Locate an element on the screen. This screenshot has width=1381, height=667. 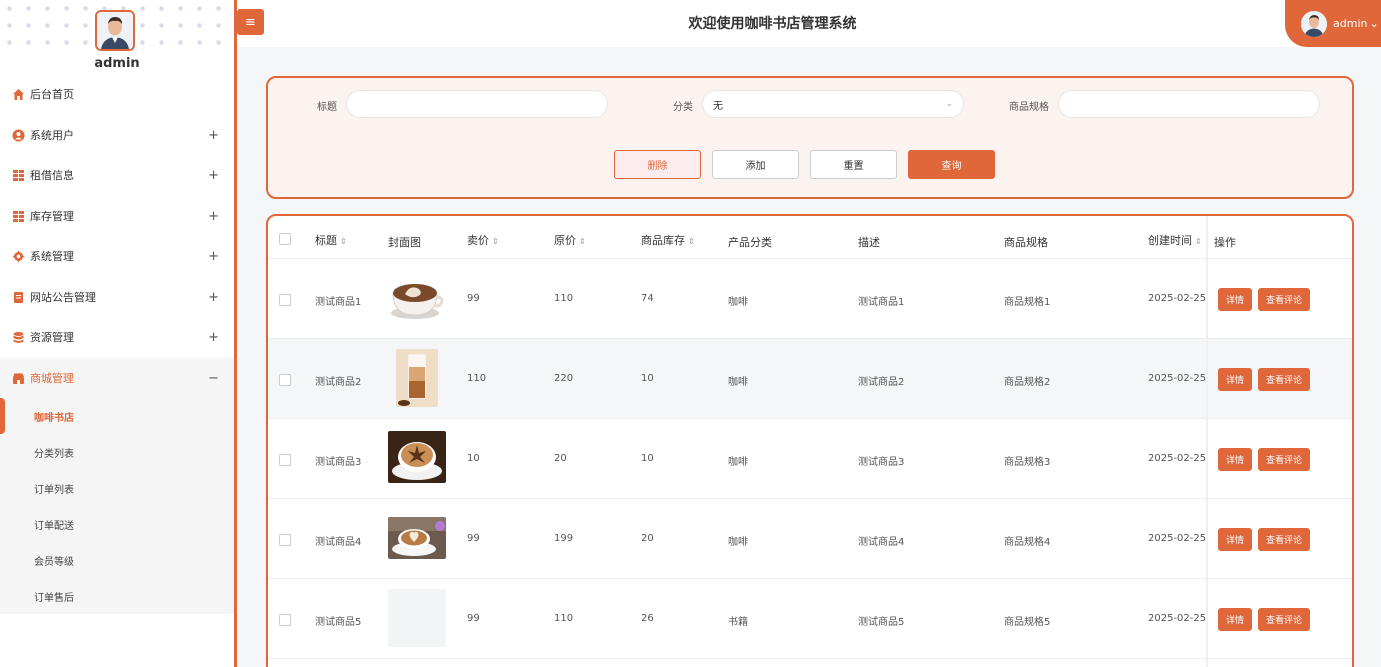
user-menu: admin ⌄ is located at coordinates (1333, 23).